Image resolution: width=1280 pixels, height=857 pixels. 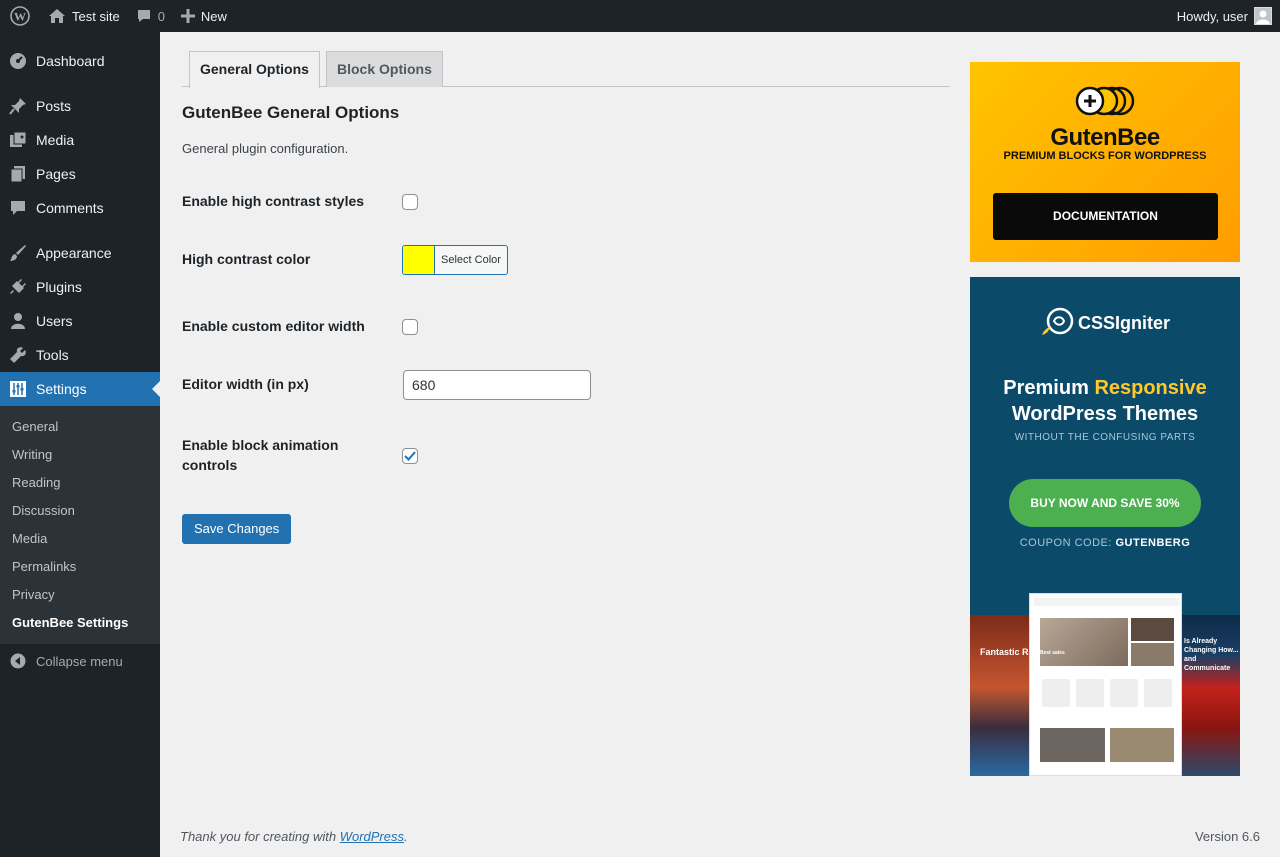 What do you see at coordinates (18, 661) in the screenshot?
I see `collapse-arrow-icon` at bounding box center [18, 661].